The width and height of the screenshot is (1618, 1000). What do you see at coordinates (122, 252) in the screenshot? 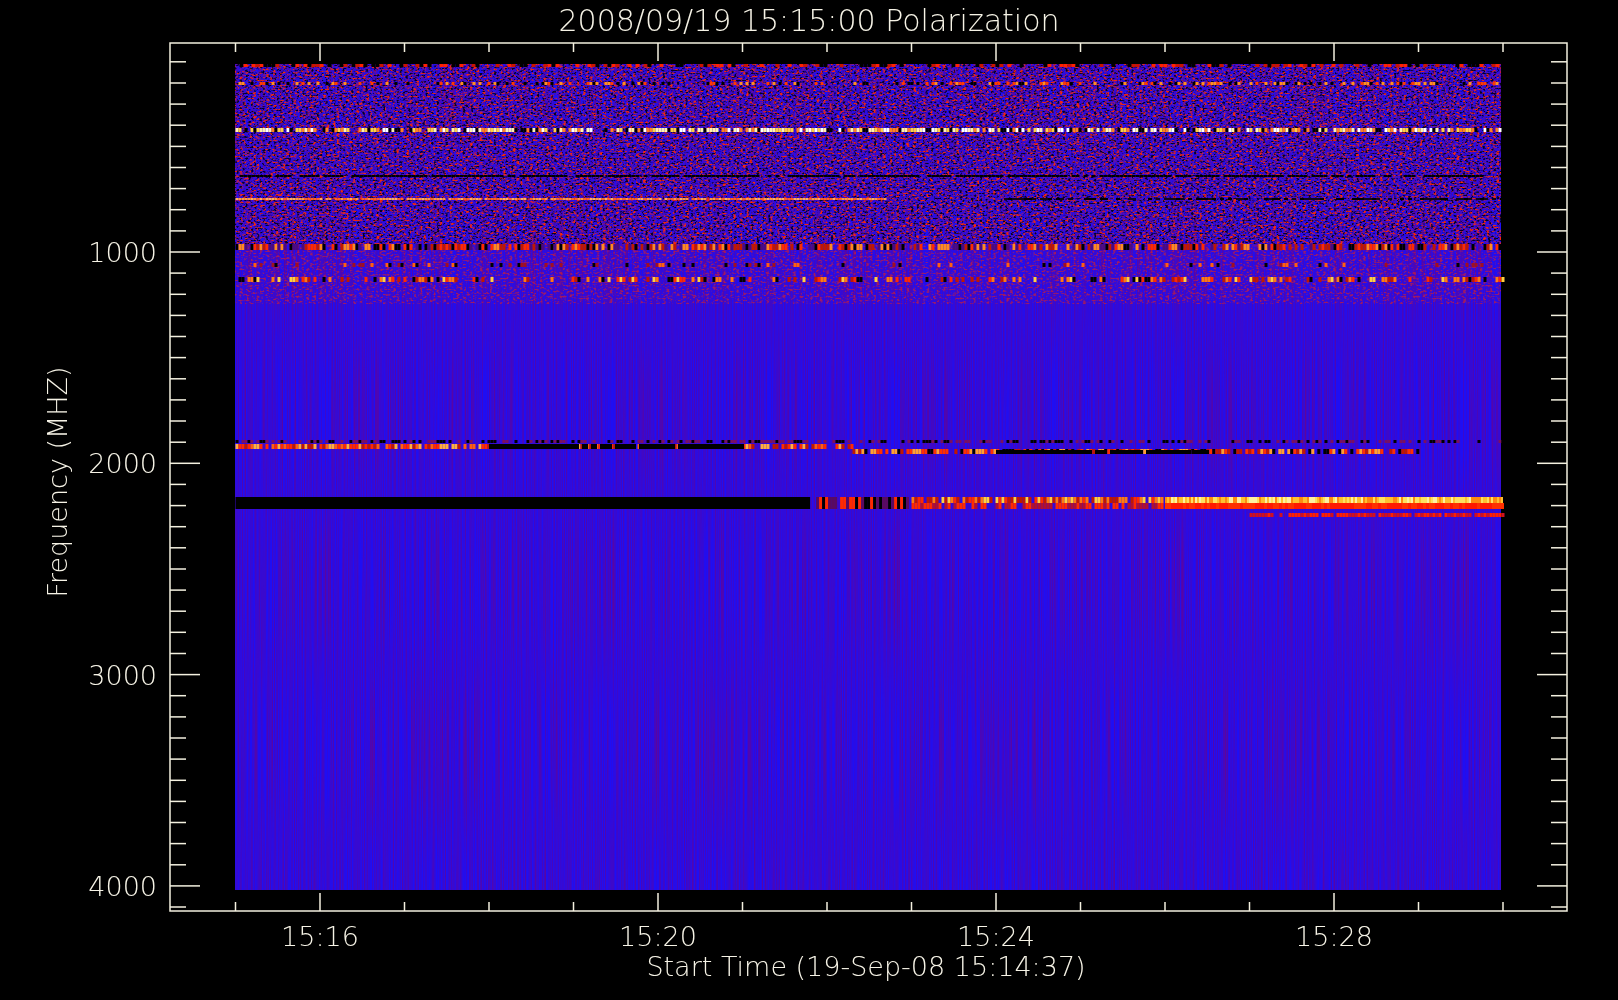
I see `tick-label: 1000` at bounding box center [122, 252].